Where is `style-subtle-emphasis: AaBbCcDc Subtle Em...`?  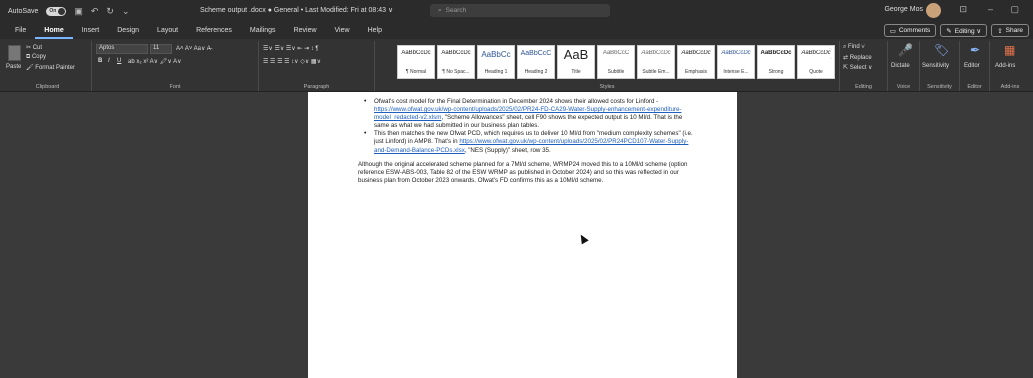
style-subtle-emphasis: AaBbCcDc Subtle Em... is located at coordinates (656, 62).